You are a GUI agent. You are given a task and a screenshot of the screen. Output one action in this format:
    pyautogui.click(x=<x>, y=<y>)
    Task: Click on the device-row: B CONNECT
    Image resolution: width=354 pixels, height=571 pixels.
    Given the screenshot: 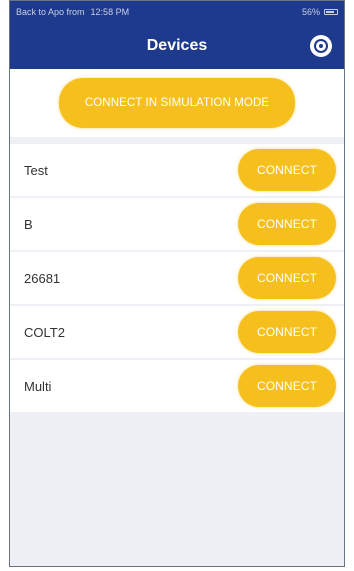 What is the action you would take?
    pyautogui.click(x=177, y=224)
    